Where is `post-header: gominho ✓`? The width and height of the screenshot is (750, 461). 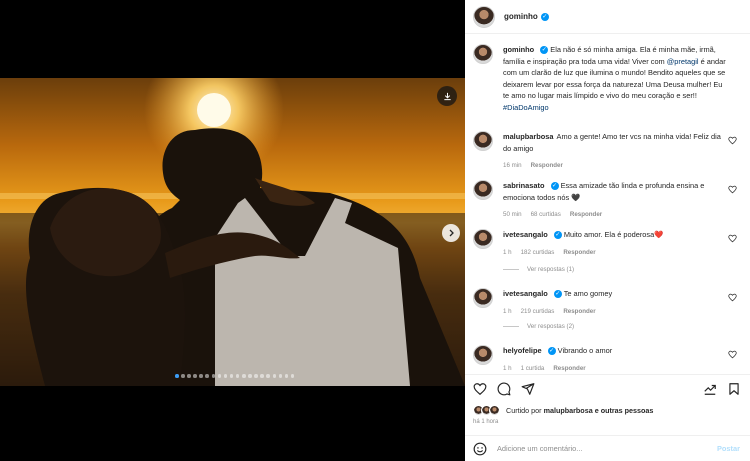
post-header: gominho ✓ is located at coordinates (607, 17).